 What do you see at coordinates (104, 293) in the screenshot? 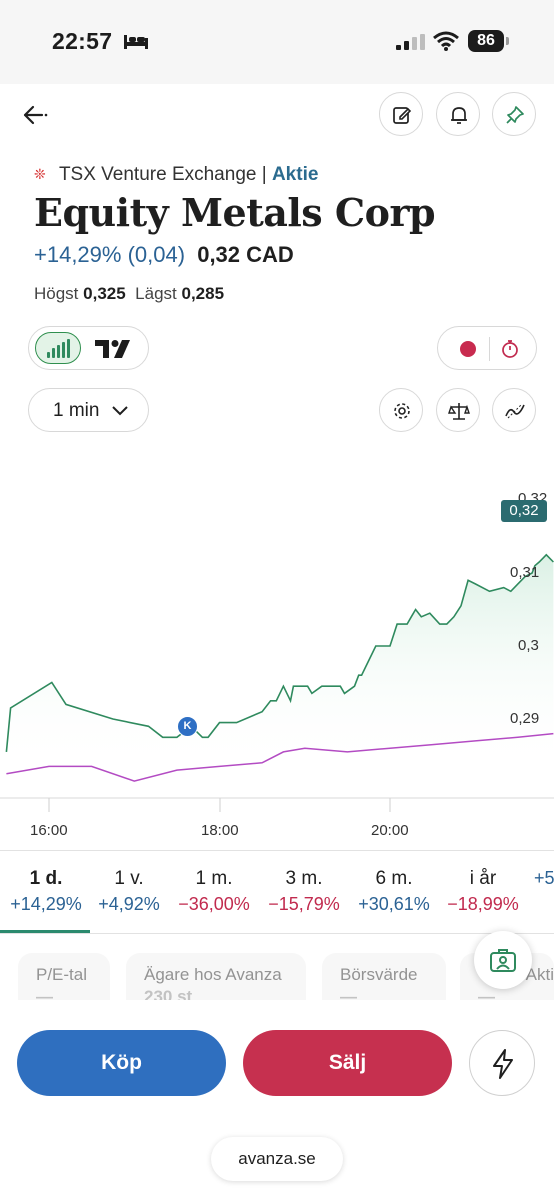
I see `high-value: 0,325` at bounding box center [104, 293].